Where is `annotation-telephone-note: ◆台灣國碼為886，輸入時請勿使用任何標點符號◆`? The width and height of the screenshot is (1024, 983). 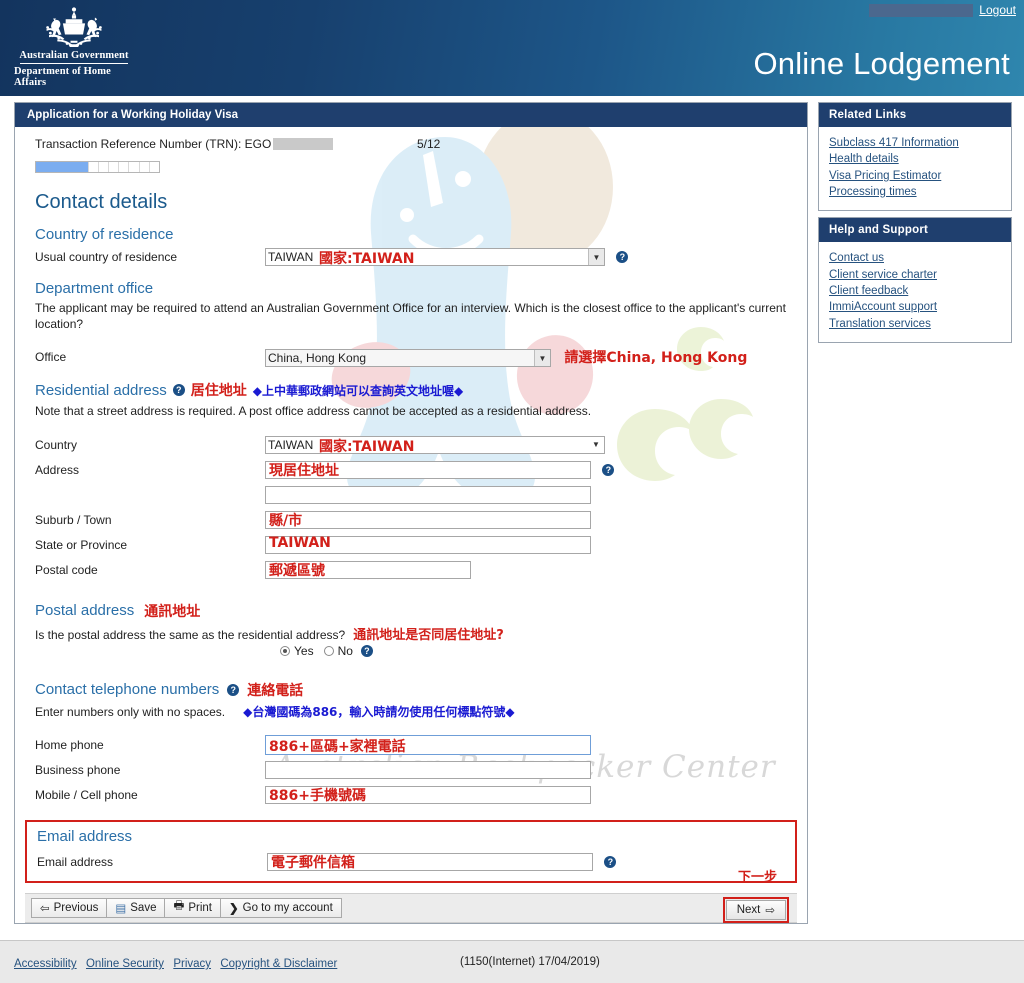
annotation-telephone-note: ◆台灣國碼為886，輸入時請勿使用任何標點符號◆ is located at coordinates (379, 711).